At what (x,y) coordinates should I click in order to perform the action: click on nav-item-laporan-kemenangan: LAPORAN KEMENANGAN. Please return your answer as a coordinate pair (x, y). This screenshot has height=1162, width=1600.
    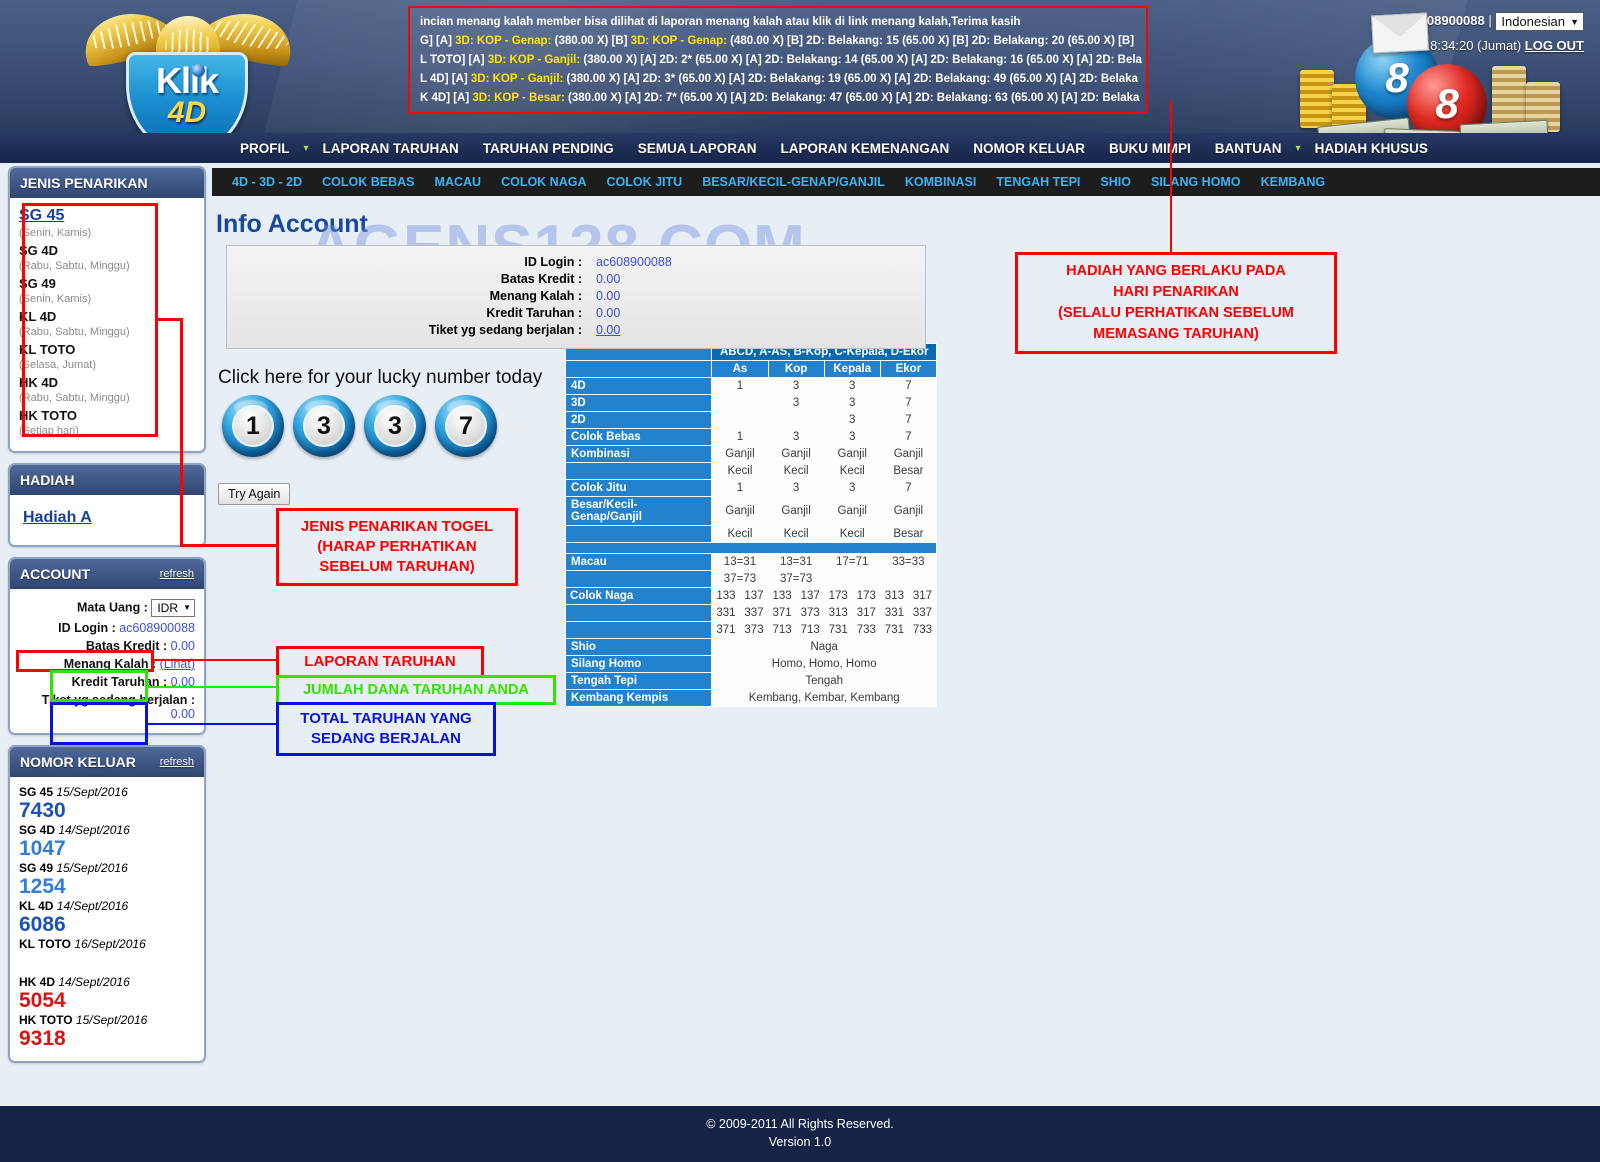
    Looking at the image, I should click on (865, 148).